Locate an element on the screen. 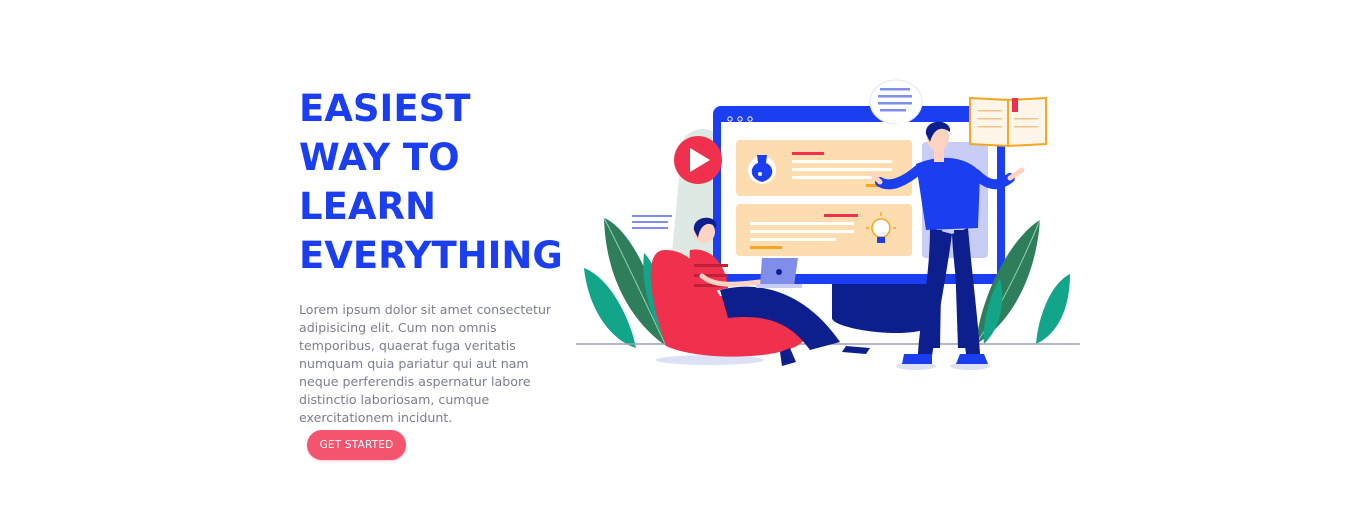 The height and width of the screenshot is (527, 1366). hero-title-line: EVERYTHING is located at coordinates (431, 255).